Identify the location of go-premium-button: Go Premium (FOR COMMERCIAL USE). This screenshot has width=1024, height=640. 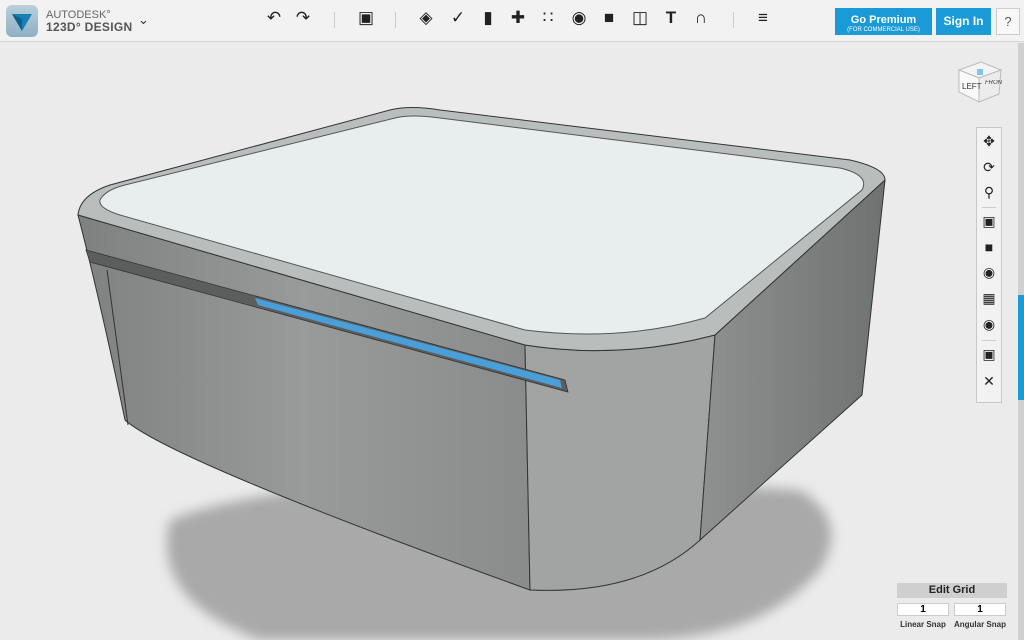
(883, 21).